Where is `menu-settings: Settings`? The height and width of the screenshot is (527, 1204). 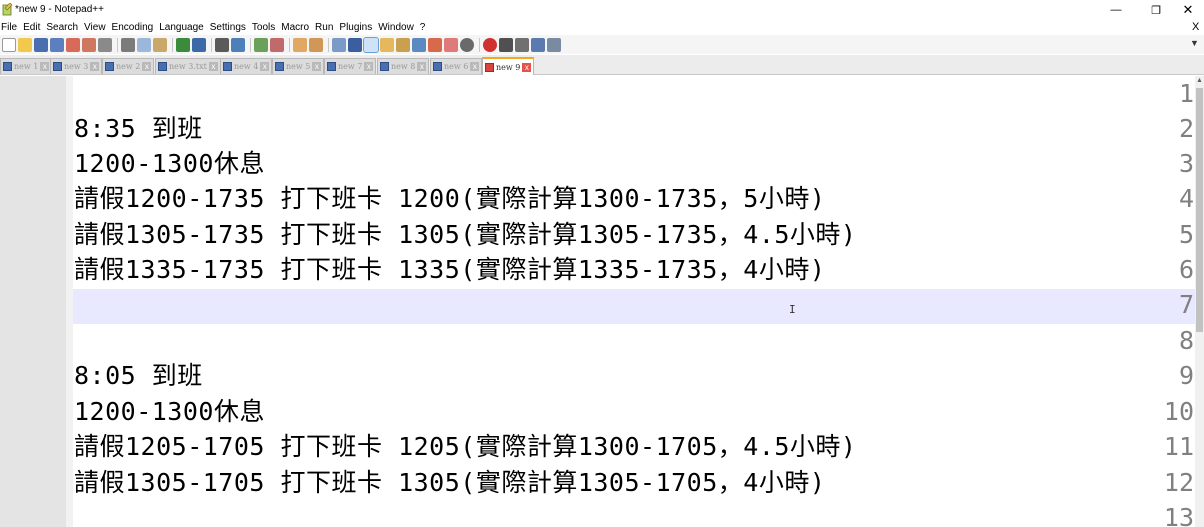 menu-settings: Settings is located at coordinates (228, 27).